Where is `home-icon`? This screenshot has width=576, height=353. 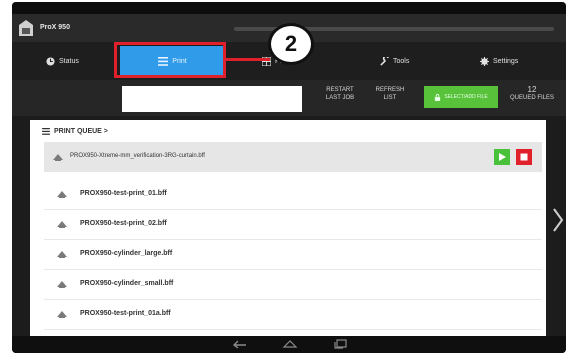
home-icon is located at coordinates (290, 344).